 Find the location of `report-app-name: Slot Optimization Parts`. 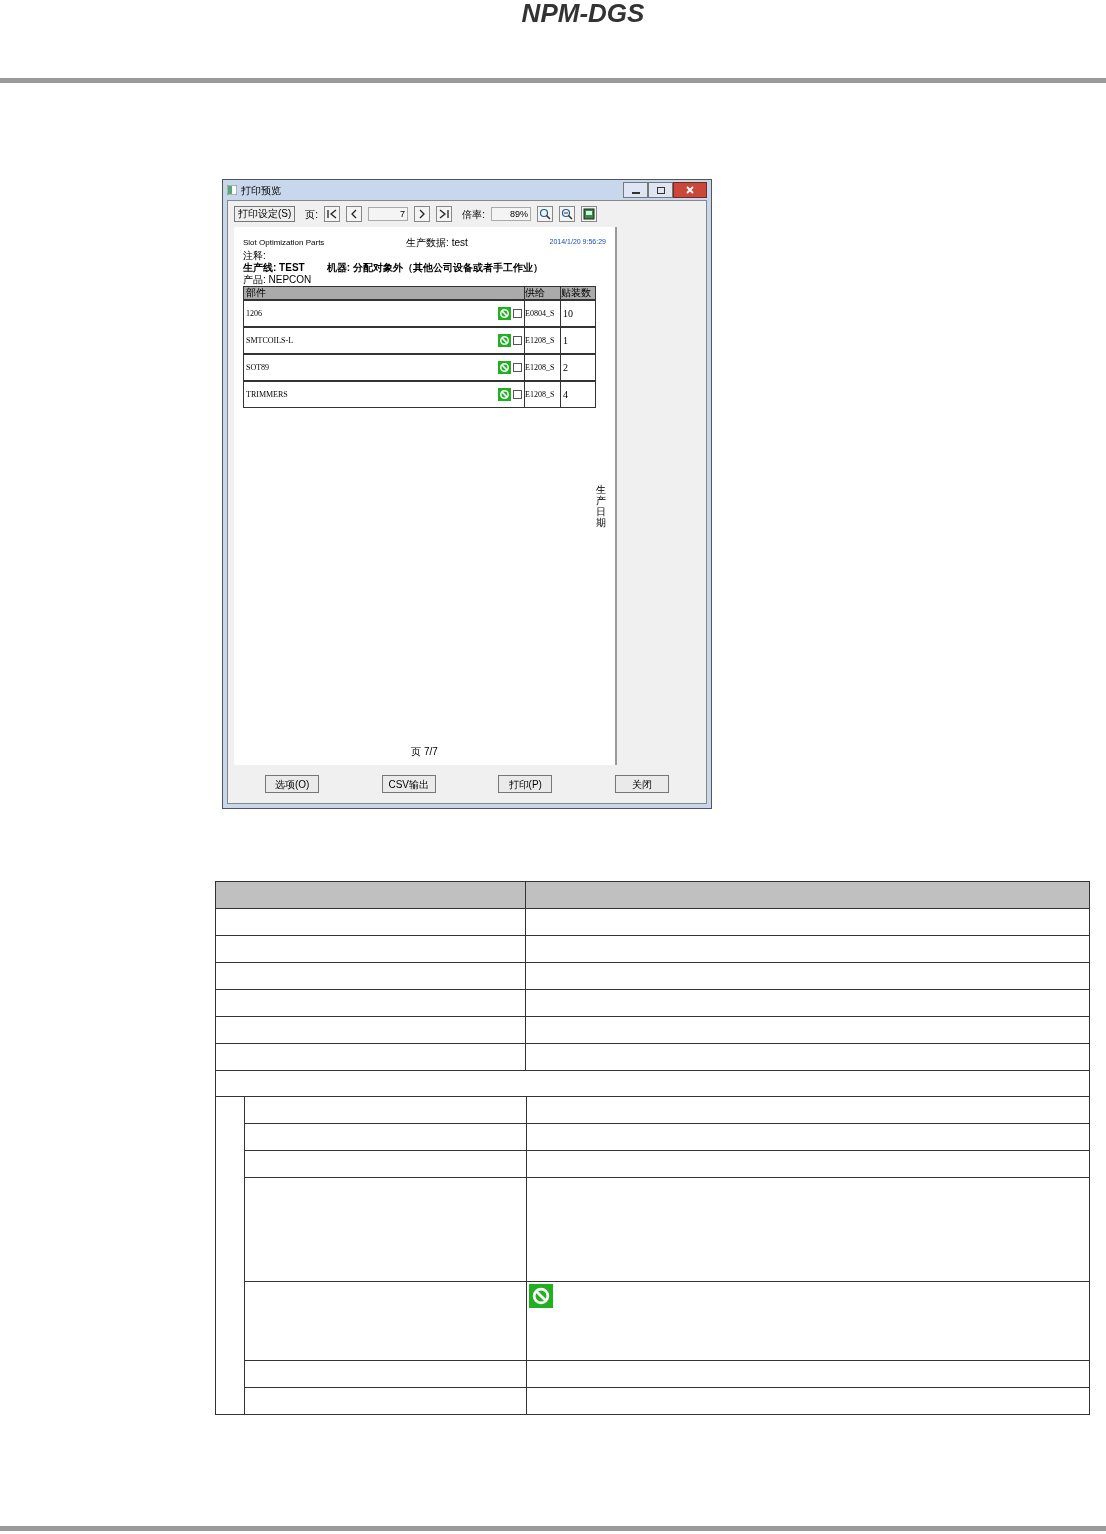

report-app-name: Slot Optimization Parts is located at coordinates (284, 242).